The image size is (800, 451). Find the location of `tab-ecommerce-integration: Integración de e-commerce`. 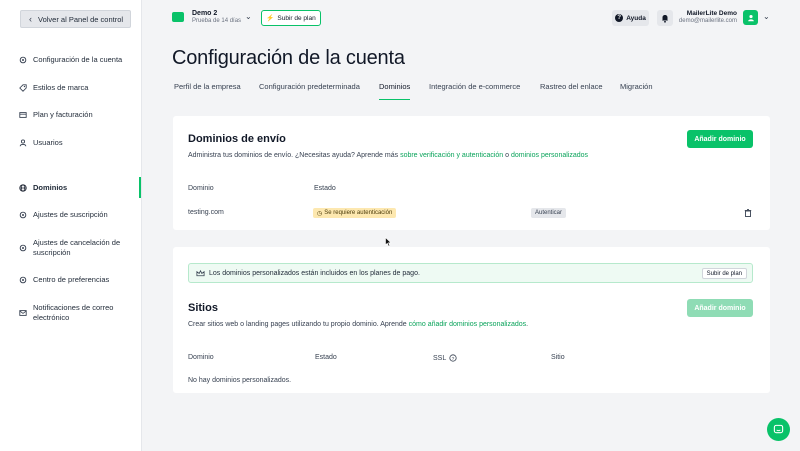

tab-ecommerce-integration: Integración de e-commerce is located at coordinates (474, 89).